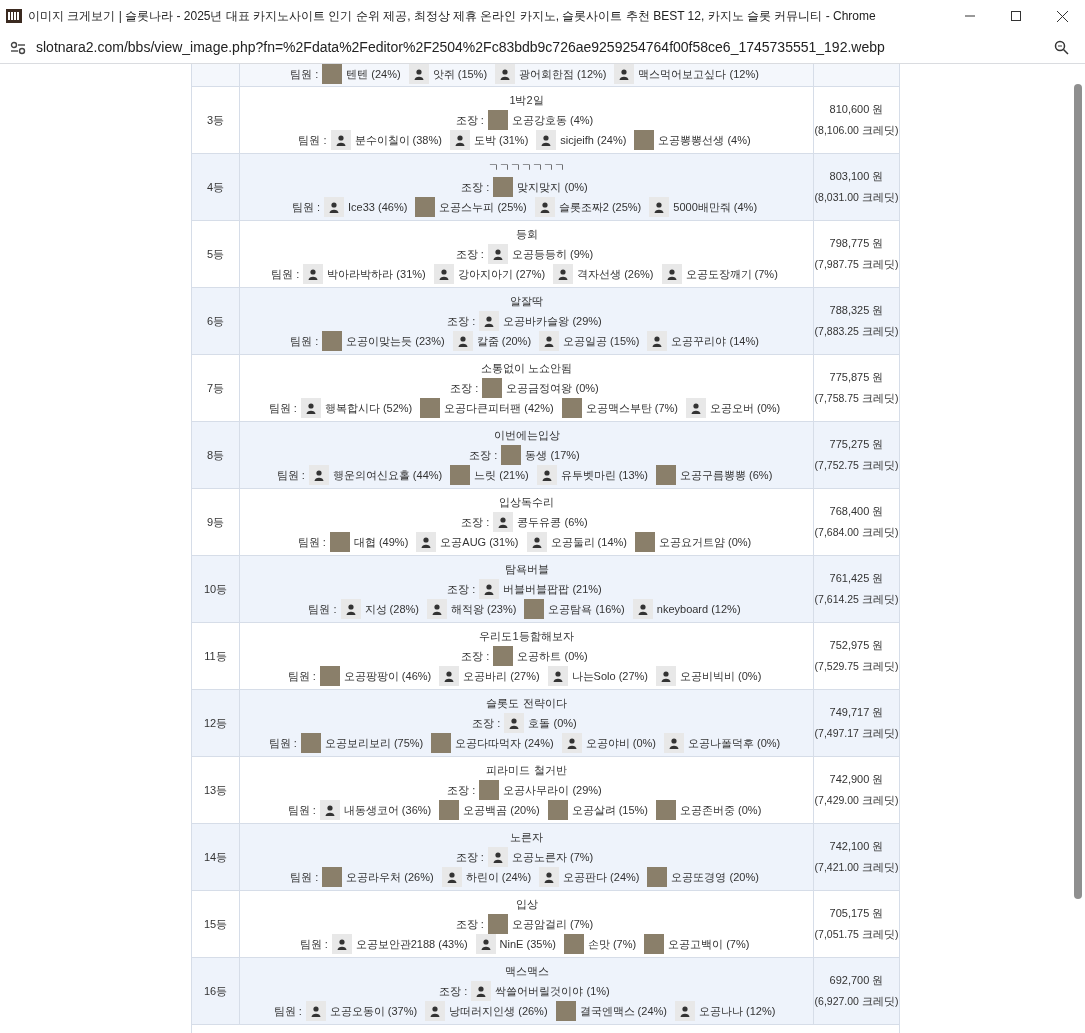 The height and width of the screenshot is (1033, 1085). Describe the element at coordinates (721, 810) in the screenshot. I see `member-name: 오공존버중 (0%)` at that location.